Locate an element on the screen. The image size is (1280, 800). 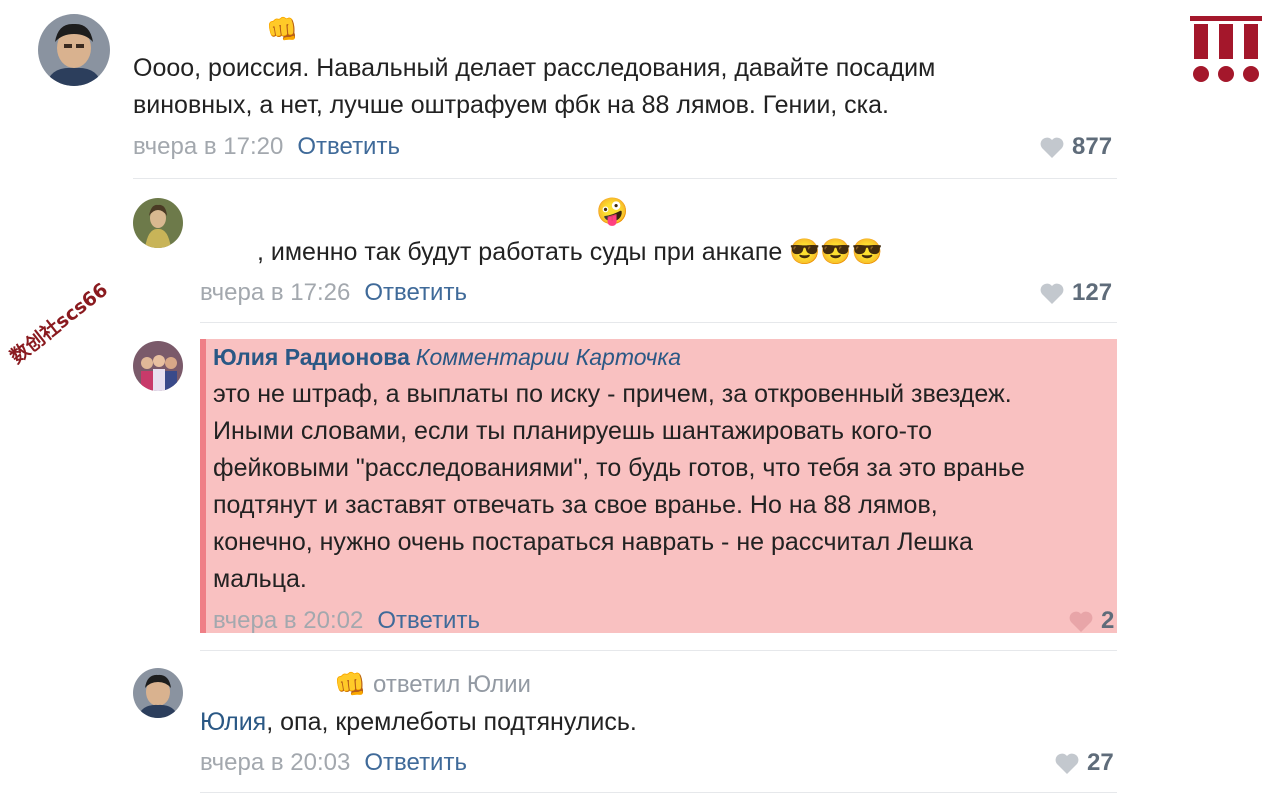
like-count: 27 is located at coordinates (1100, 762).